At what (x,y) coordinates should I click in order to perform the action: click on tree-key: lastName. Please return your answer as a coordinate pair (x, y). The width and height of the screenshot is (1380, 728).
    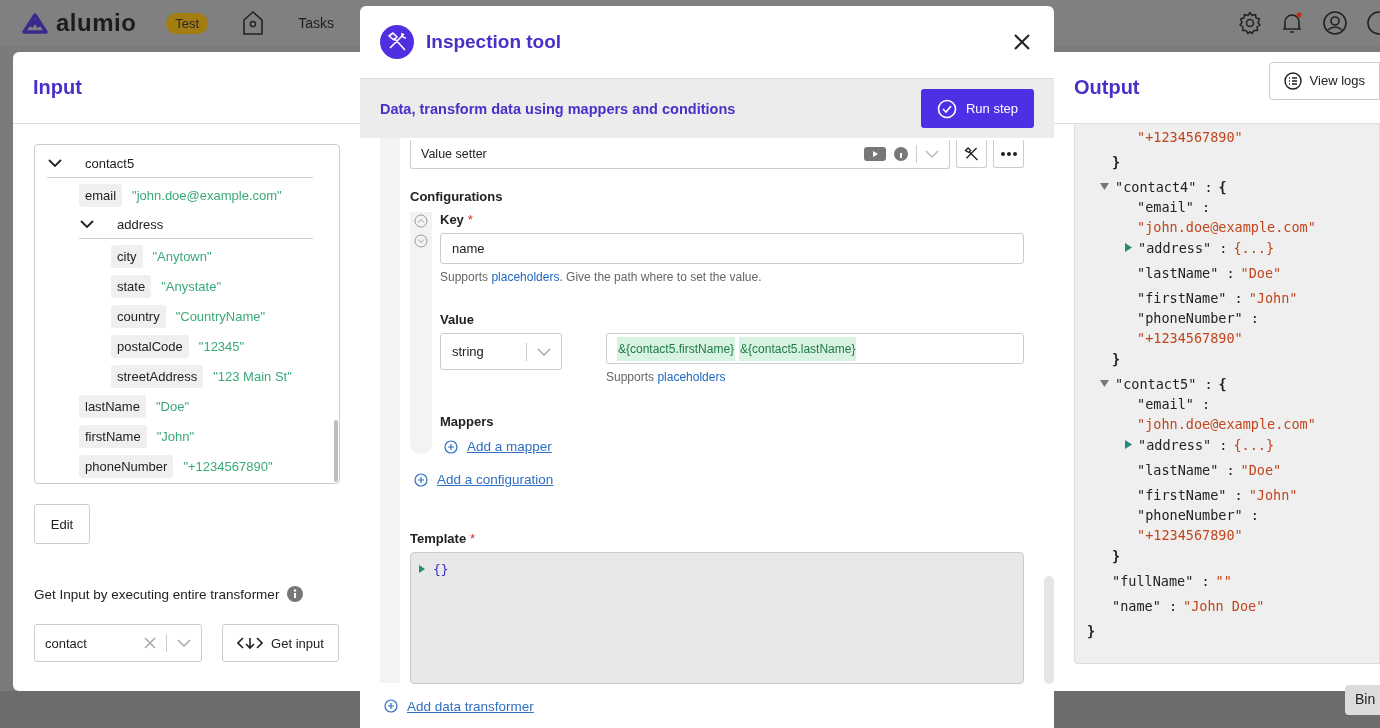
    Looking at the image, I should click on (112, 406).